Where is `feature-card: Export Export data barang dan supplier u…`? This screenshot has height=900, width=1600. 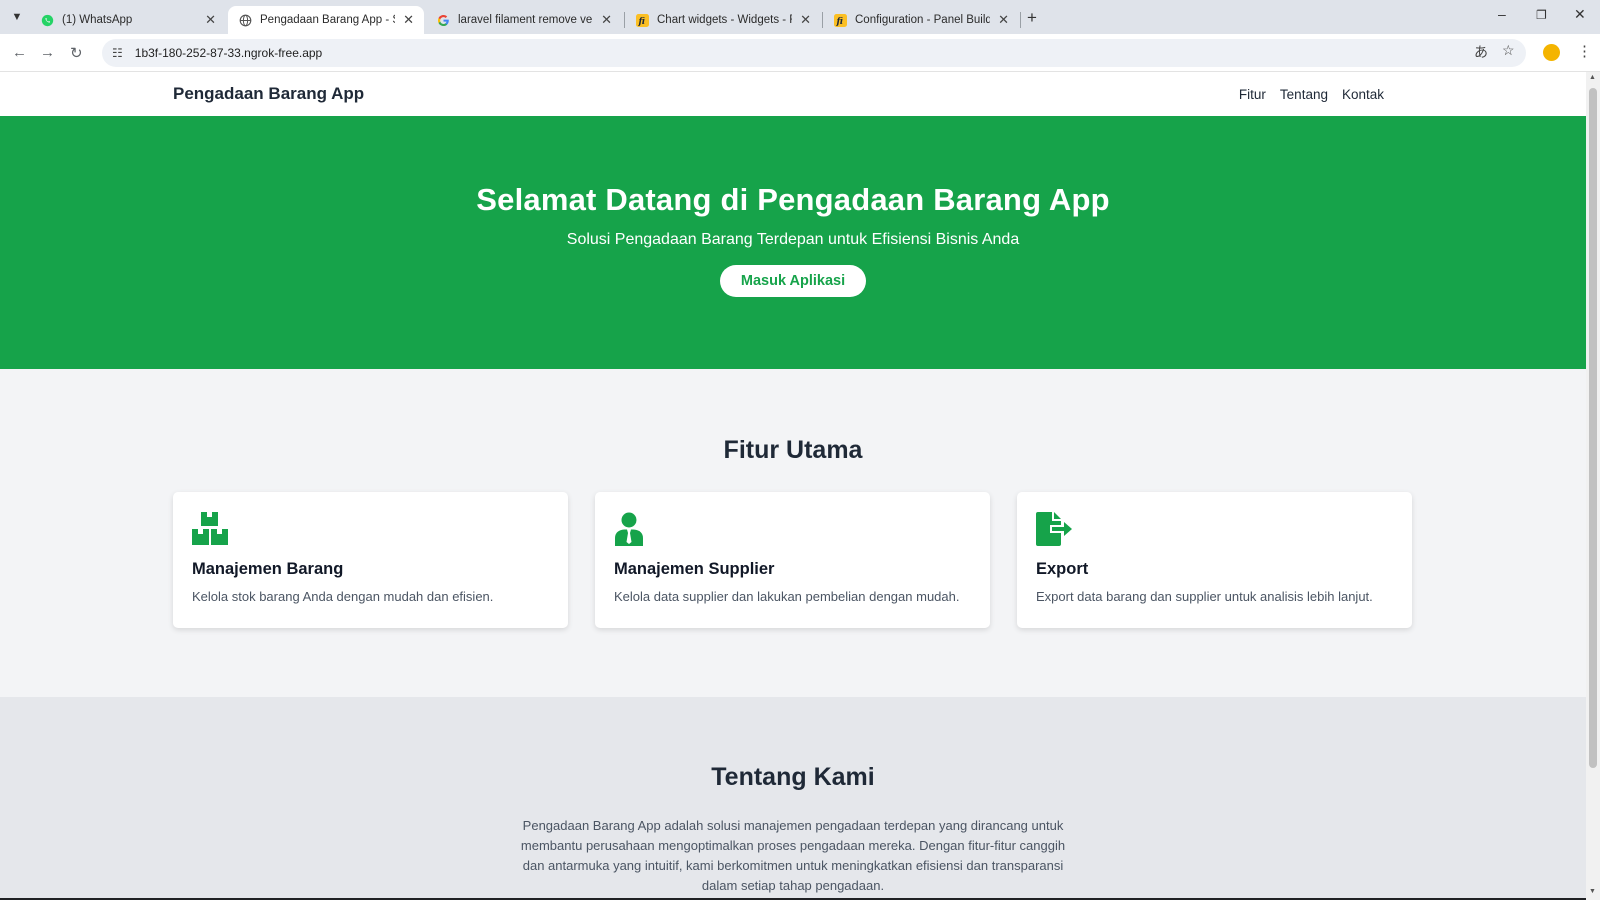 feature-card: Export Export data barang dan supplier u… is located at coordinates (1214, 560).